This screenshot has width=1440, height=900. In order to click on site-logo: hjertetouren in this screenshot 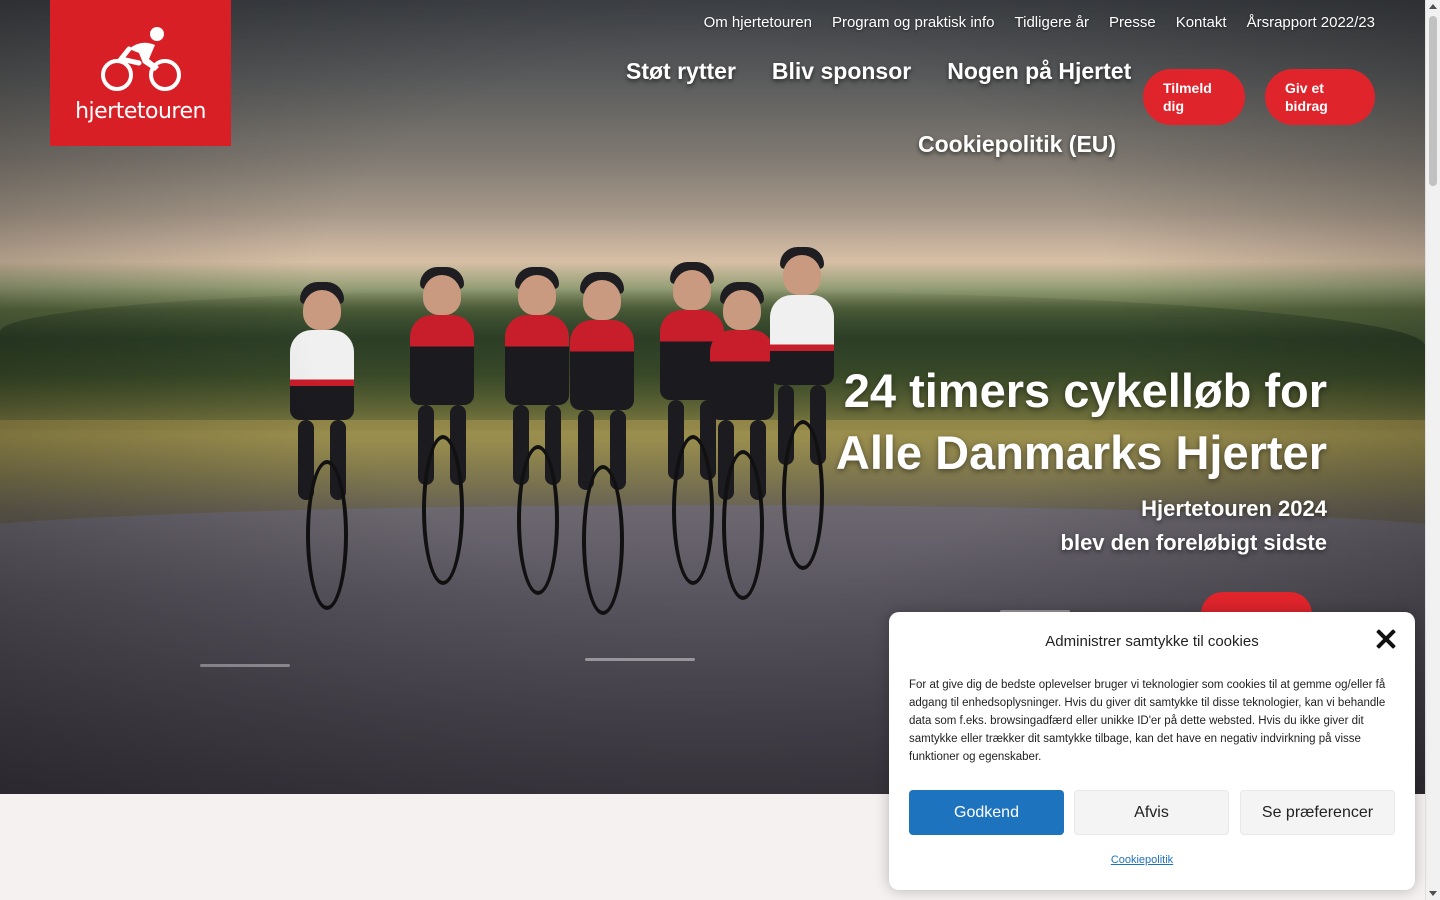, I will do `click(140, 73)`.